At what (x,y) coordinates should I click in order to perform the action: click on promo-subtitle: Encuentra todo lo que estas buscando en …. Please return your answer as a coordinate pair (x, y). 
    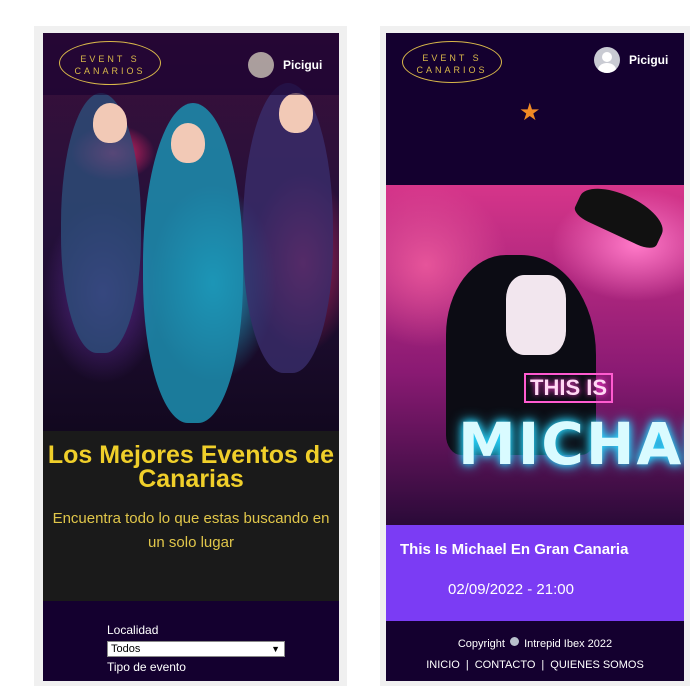
    Looking at the image, I should click on (191, 530).